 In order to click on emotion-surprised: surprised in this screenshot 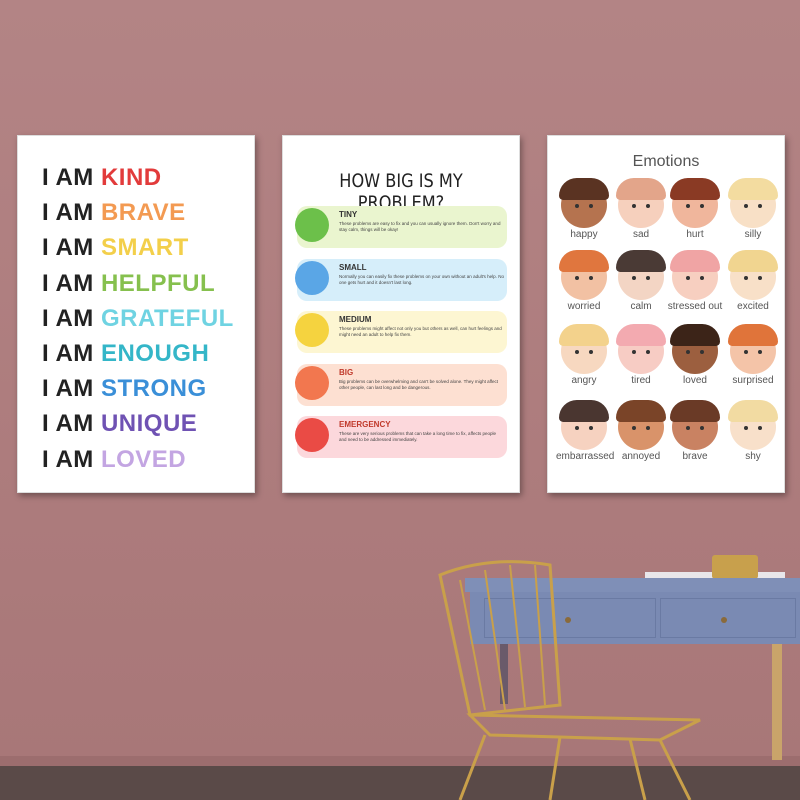, I will do `click(753, 355)`.